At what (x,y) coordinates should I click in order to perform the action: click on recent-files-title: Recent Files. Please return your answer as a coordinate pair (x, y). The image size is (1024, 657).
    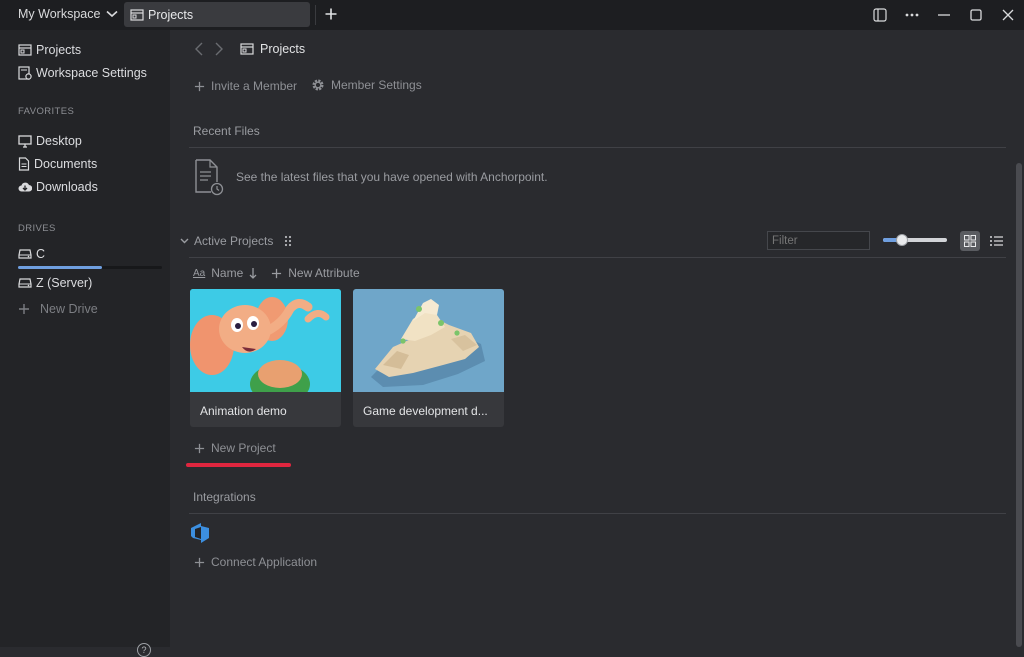
    Looking at the image, I should click on (226, 131).